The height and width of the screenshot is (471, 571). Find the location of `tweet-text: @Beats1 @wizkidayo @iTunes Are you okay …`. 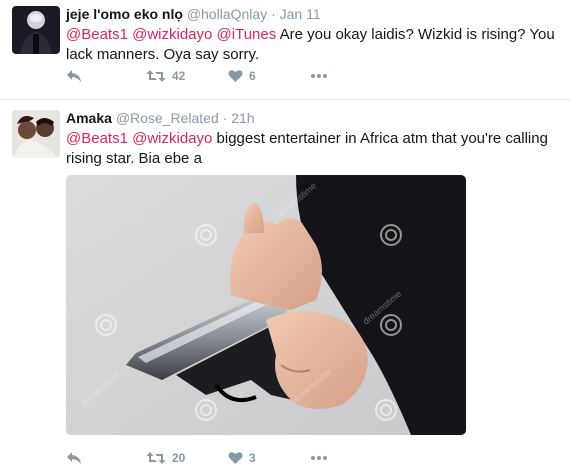

tweet-text: @Beats1 @wizkidayo @iTunes Are you okay … is located at coordinates (313, 45).